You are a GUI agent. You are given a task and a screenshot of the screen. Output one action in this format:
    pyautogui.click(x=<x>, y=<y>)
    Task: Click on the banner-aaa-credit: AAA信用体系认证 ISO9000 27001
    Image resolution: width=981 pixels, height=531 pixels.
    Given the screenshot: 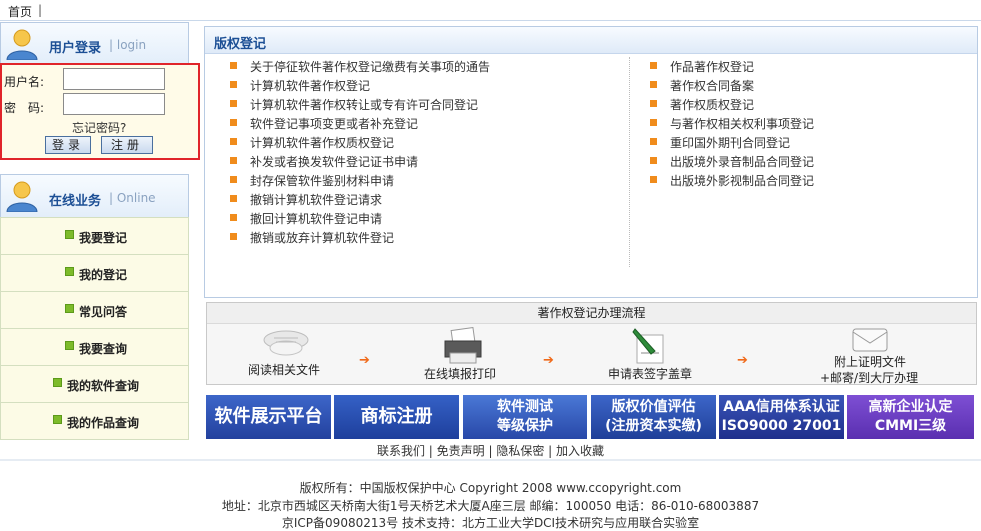 What is the action you would take?
    pyautogui.click(x=781, y=417)
    